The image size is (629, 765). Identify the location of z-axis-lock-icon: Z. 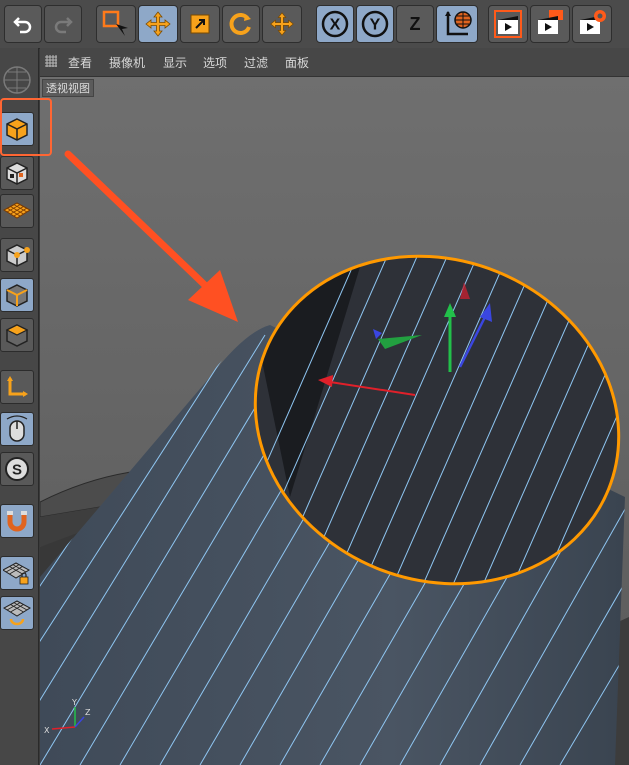
(415, 24).